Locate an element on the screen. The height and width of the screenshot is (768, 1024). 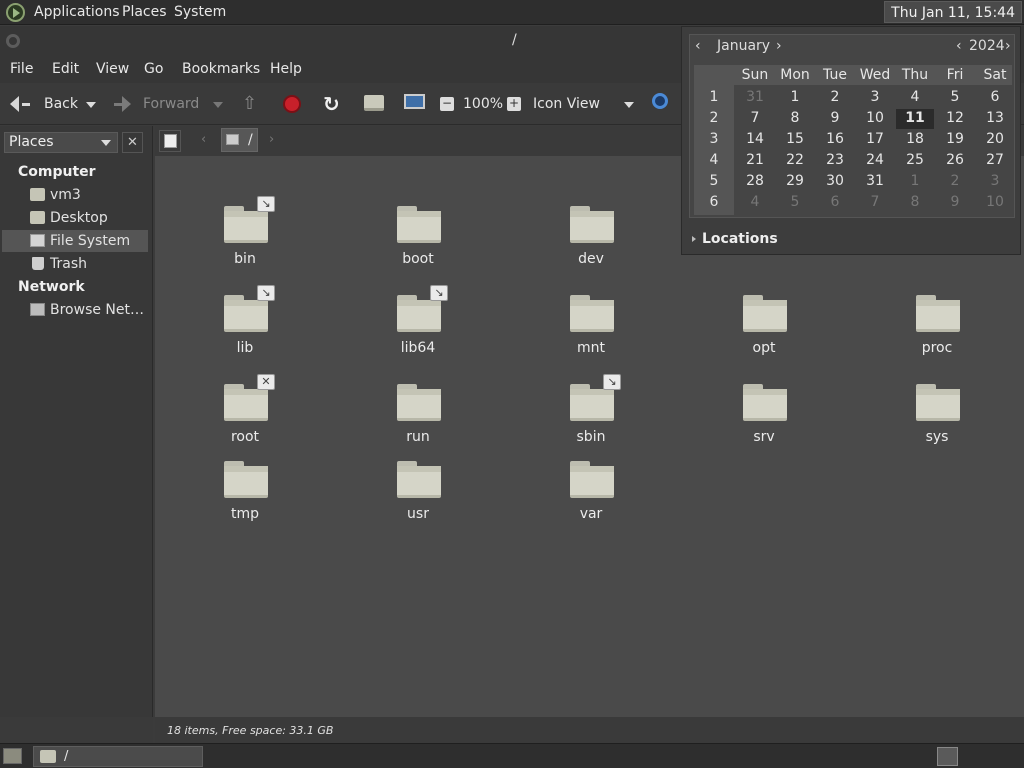
calendar-day-today: 11 is located at coordinates (915, 119).